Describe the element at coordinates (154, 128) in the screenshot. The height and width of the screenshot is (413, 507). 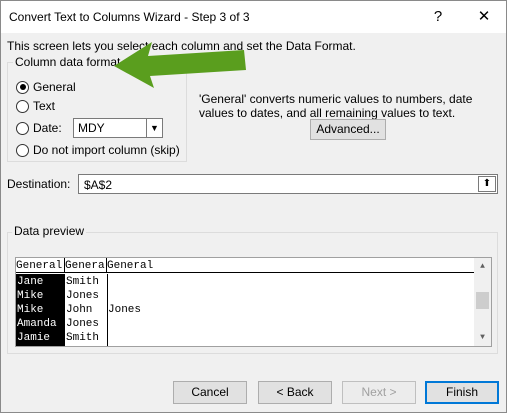
I see `chevron-down-icon: ▼` at that location.